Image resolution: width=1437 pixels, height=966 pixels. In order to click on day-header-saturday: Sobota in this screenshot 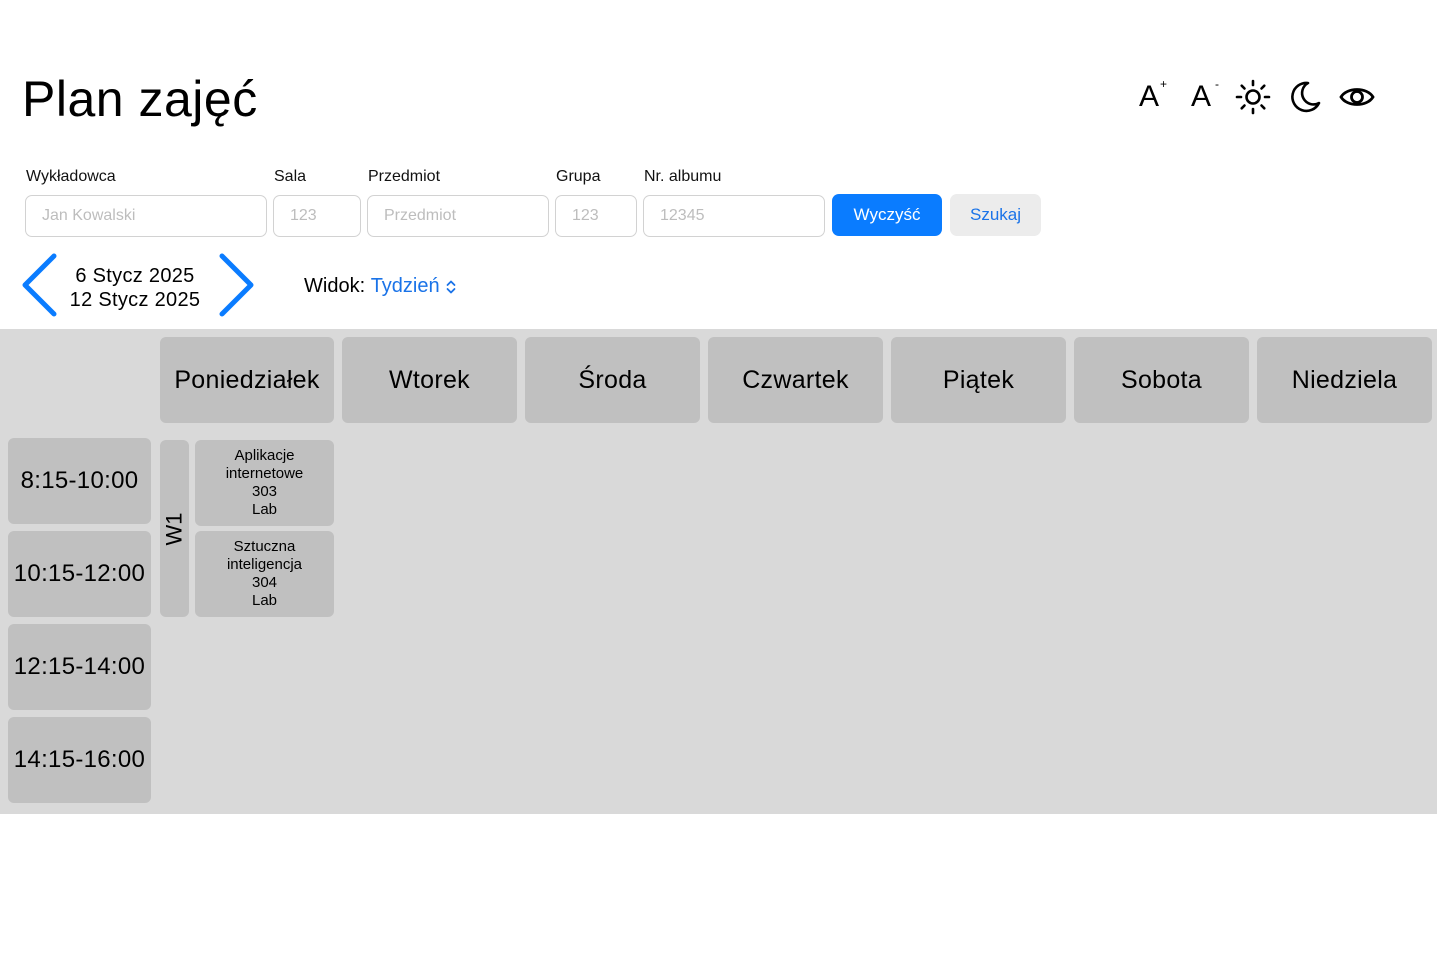, I will do `click(1161, 380)`.